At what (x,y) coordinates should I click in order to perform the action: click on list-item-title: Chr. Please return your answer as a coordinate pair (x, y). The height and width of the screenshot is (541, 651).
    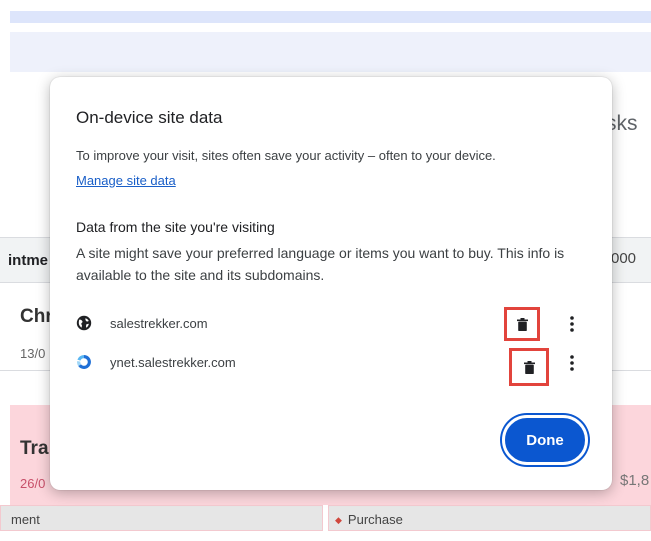
    Looking at the image, I should click on (36, 317).